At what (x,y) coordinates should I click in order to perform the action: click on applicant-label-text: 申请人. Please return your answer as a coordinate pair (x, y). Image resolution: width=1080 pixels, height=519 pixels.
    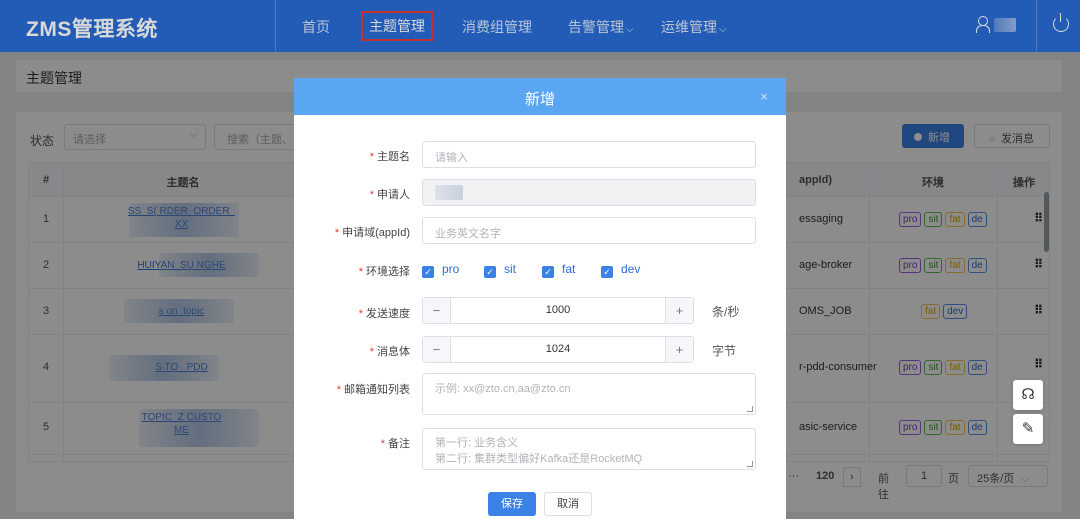
    Looking at the image, I should click on (393, 195).